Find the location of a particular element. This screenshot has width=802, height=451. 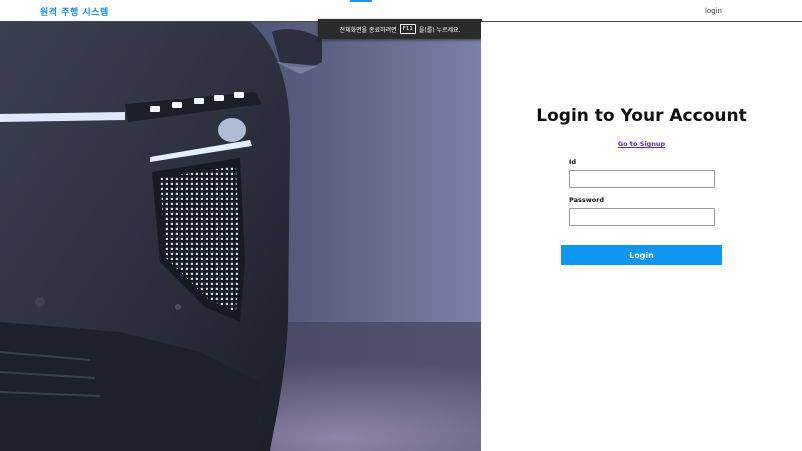

login-title: Login to Your Account is located at coordinates (641, 116).